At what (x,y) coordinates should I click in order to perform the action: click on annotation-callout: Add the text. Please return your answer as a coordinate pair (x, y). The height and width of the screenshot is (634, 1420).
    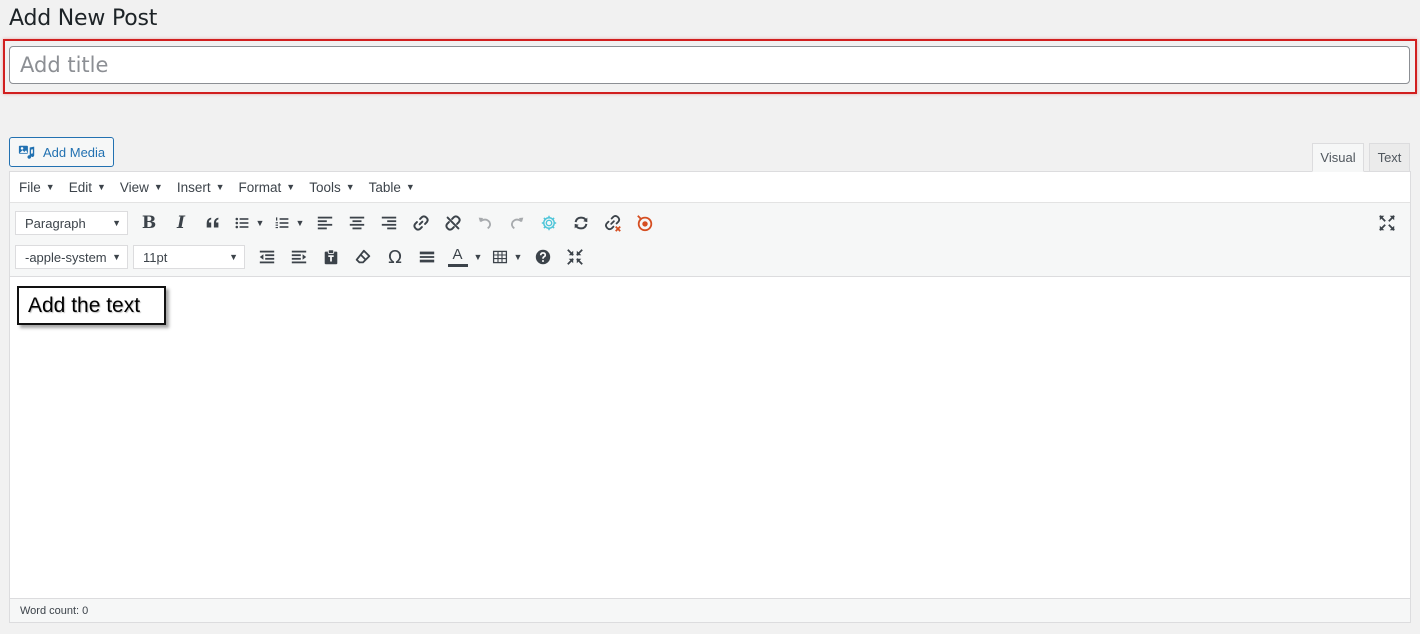
    Looking at the image, I should click on (91, 305).